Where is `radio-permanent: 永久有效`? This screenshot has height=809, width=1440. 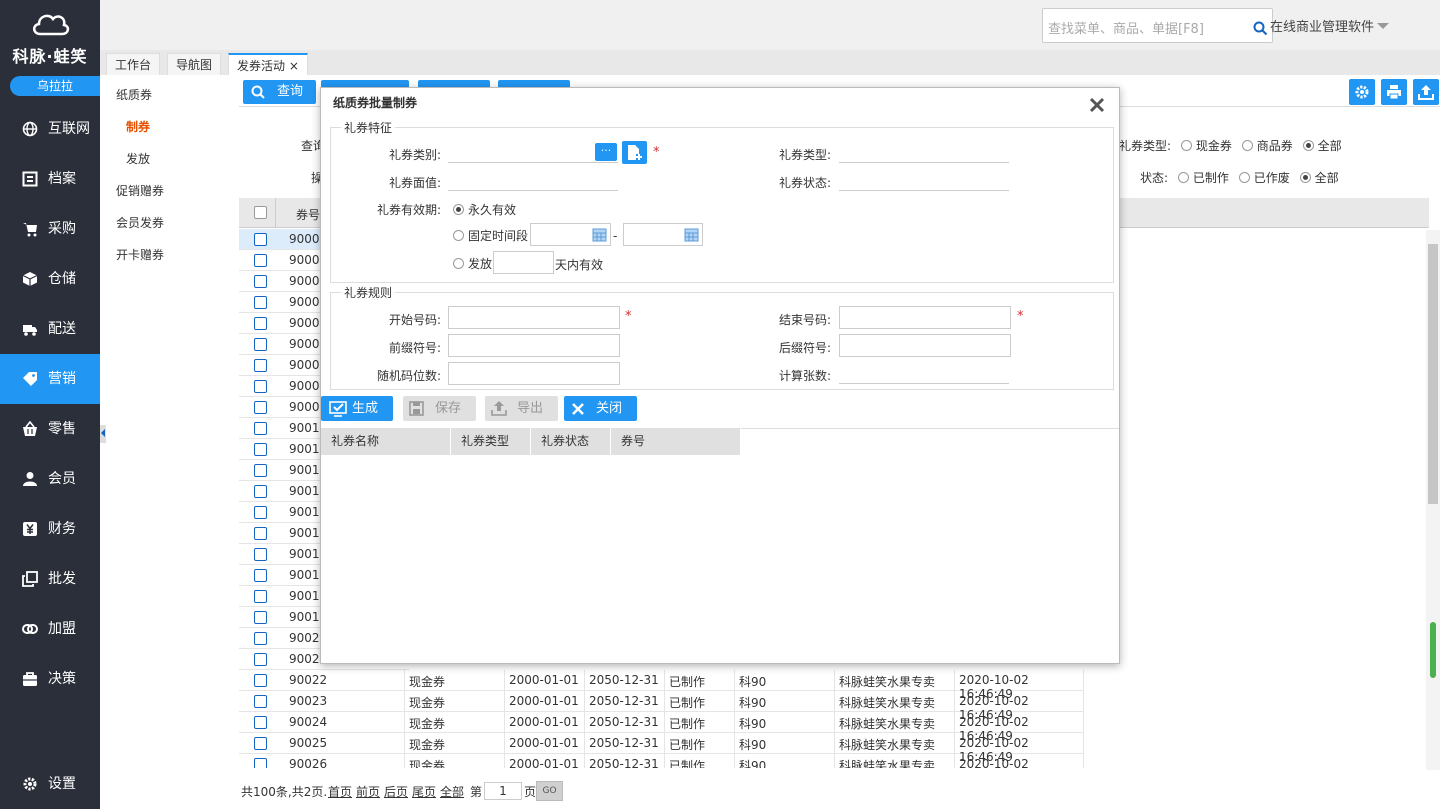 radio-permanent: 永久有效 is located at coordinates (484, 209).